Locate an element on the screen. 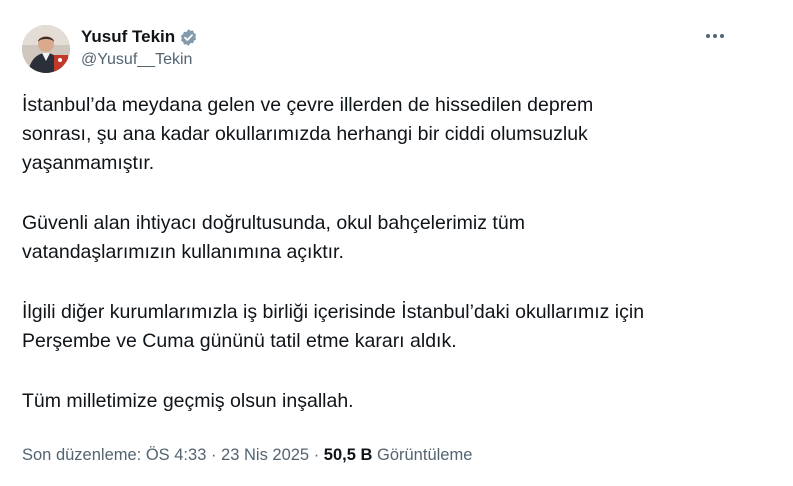 Image resolution: width=793 pixels, height=486 pixels. verified-badge-icon is located at coordinates (188, 37).